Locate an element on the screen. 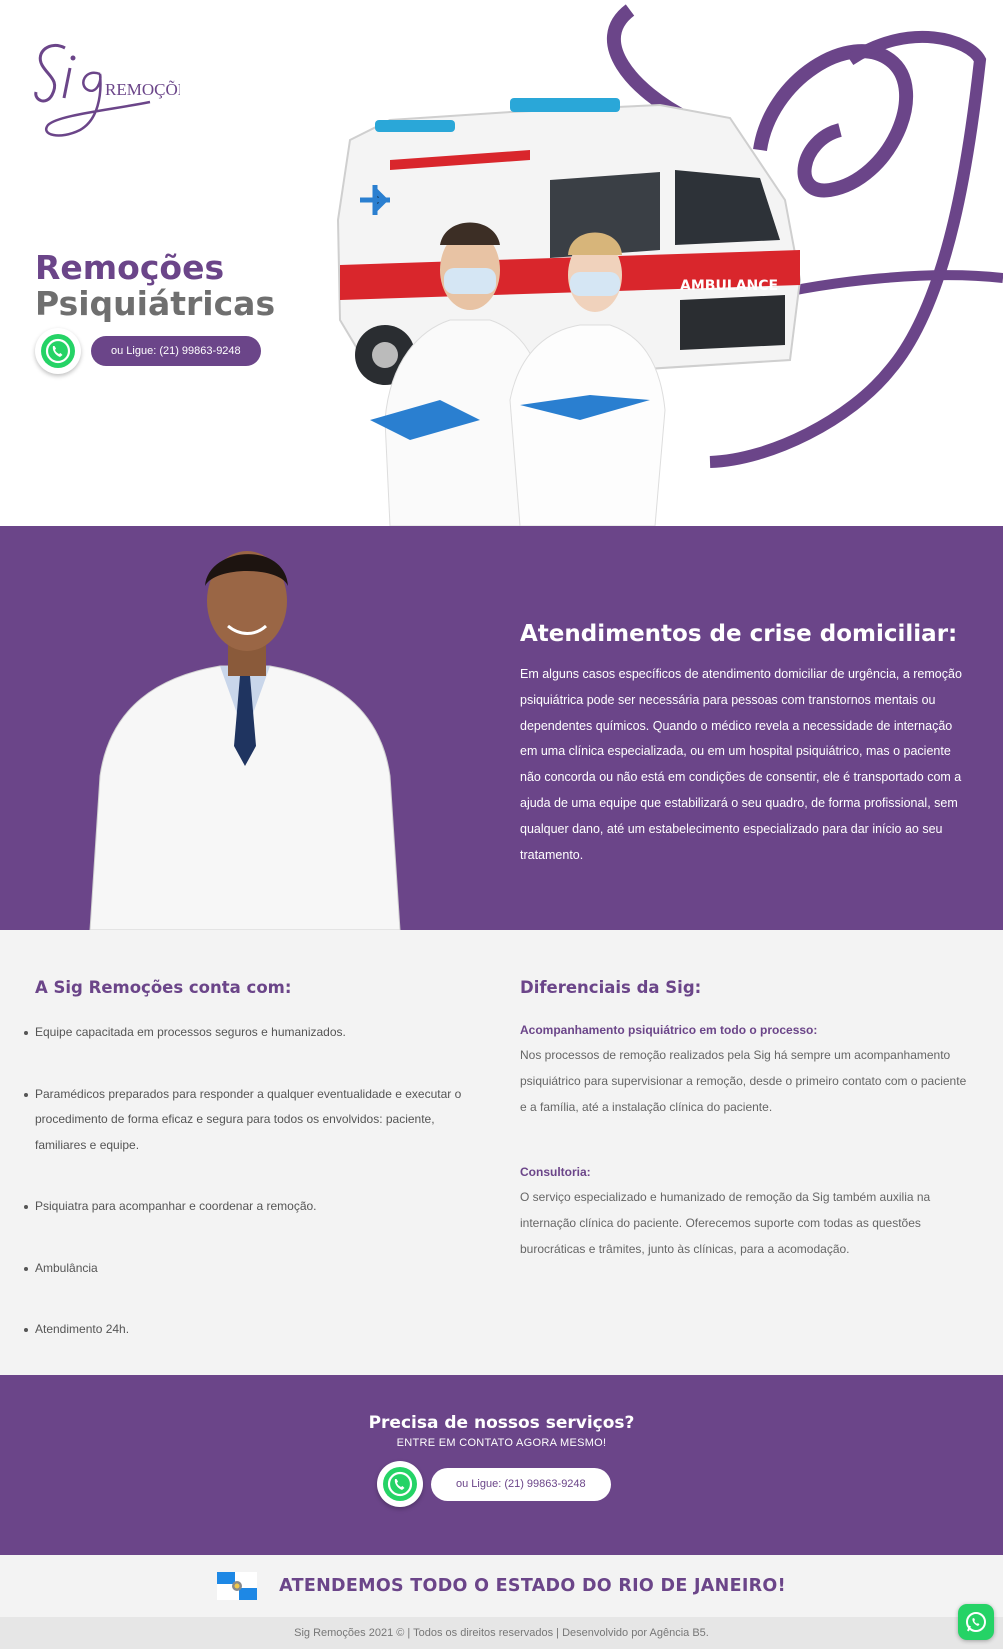 Image resolution: width=1003 pixels, height=1649 pixels. sig-remocoes-logo: REMOÇÕES is located at coordinates (105, 95).